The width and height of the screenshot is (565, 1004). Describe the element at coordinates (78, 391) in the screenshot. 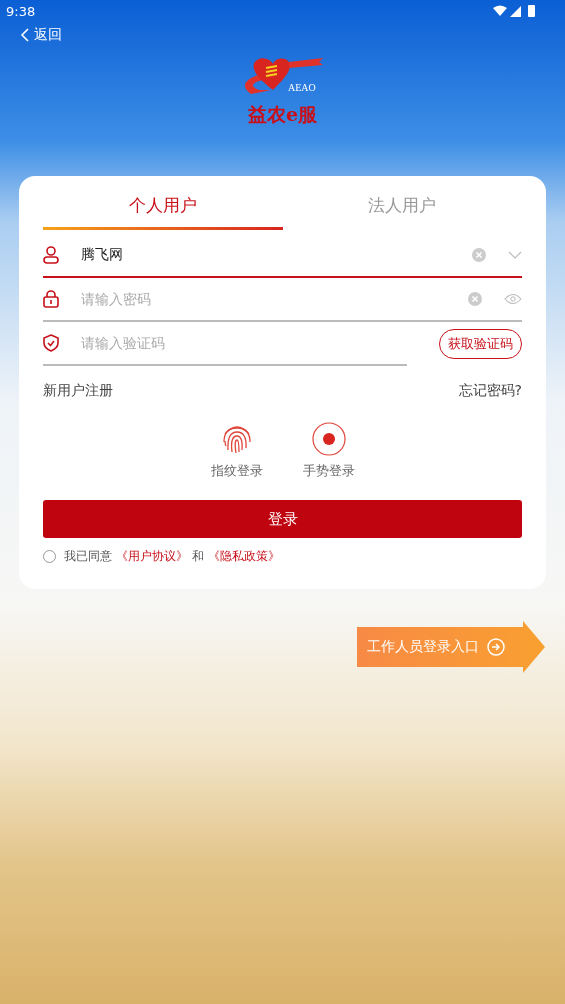

I see `register-link: 新用户注册` at that location.